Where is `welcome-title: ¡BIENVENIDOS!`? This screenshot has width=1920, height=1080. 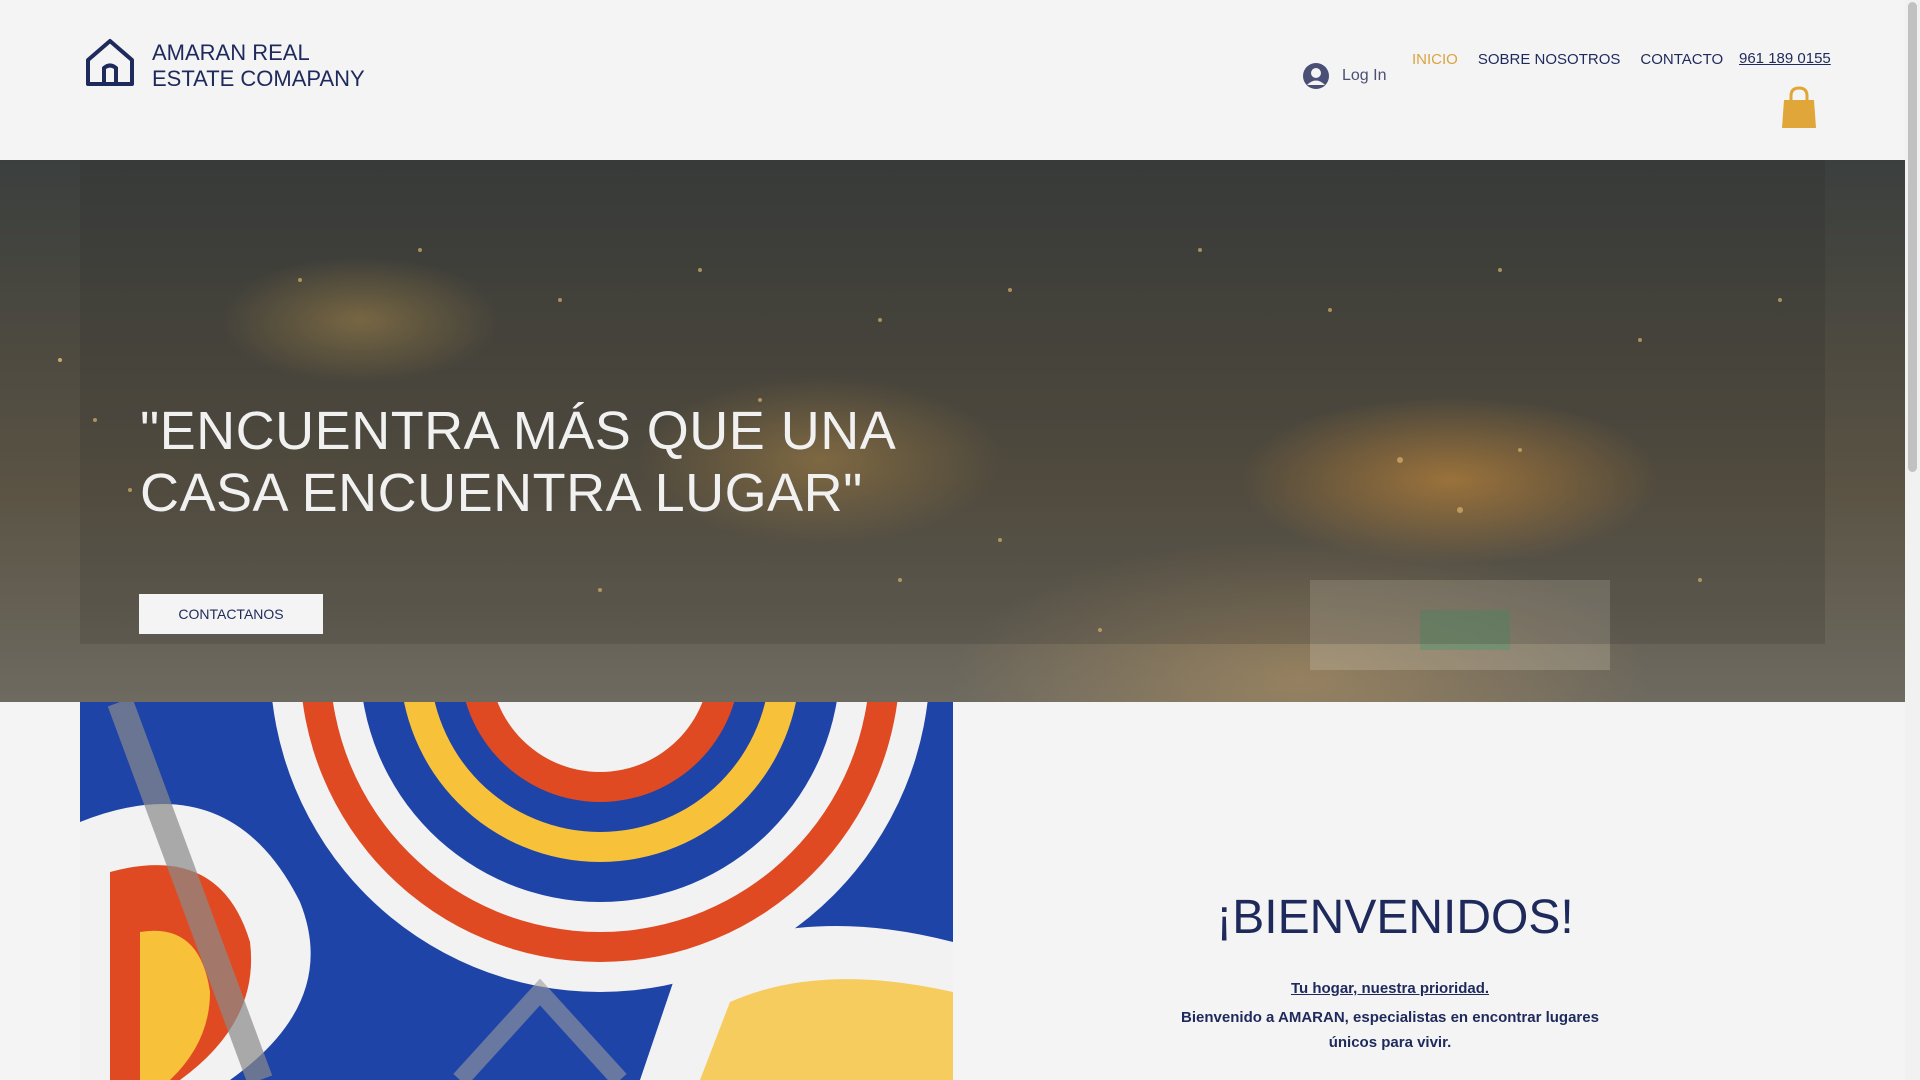 welcome-title: ¡BIENVENIDOS! is located at coordinates (1395, 917).